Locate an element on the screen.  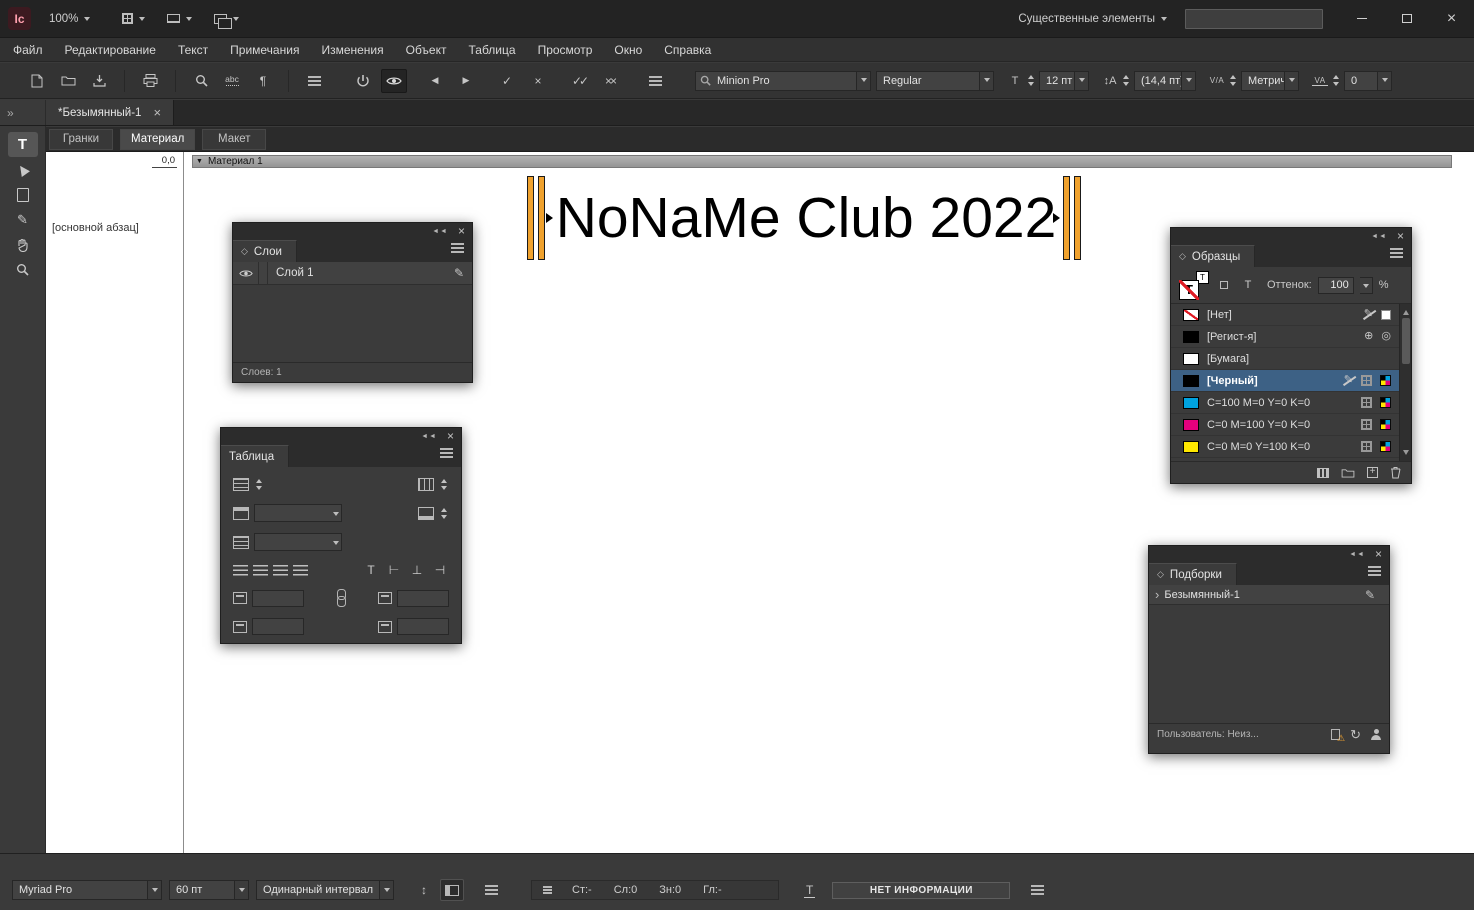
position-tool is located at coordinates (23, 169).